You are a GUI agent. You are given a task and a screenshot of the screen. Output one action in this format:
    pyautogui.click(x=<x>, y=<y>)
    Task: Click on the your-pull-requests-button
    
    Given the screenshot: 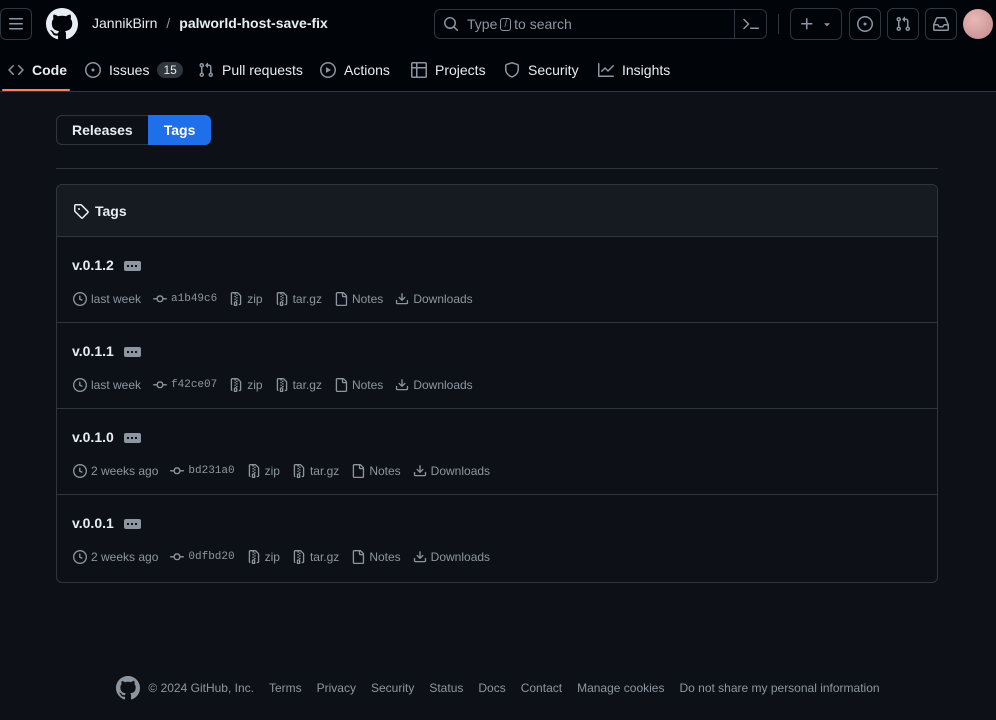 What is the action you would take?
    pyautogui.click(x=903, y=24)
    